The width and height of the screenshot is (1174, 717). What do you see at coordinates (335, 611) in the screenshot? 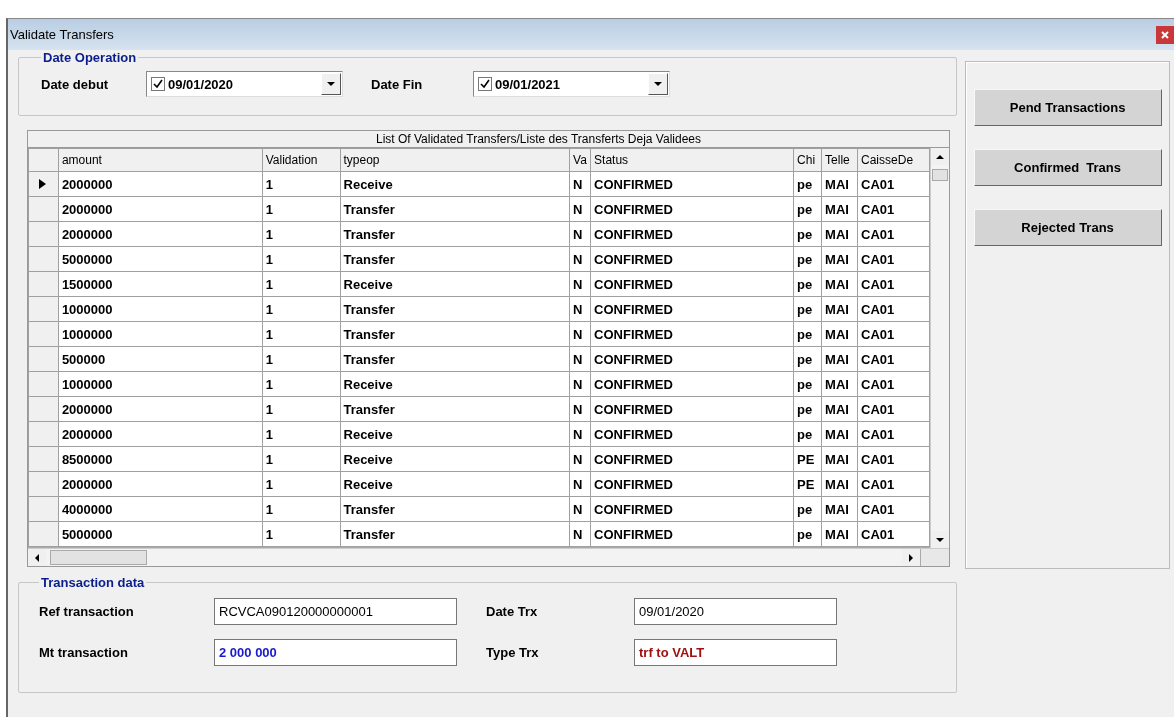
I see `text-field: RCVCA090120000000001` at bounding box center [335, 611].